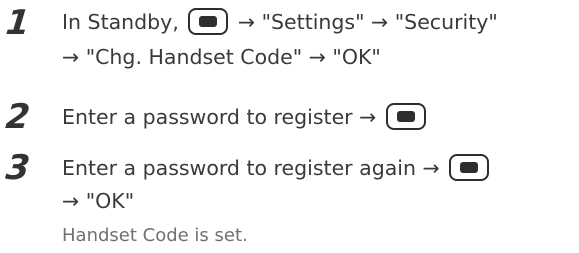 The height and width of the screenshot is (253, 579). I want to click on step-2-line-1: Enter a password to register →, so click(245, 116).